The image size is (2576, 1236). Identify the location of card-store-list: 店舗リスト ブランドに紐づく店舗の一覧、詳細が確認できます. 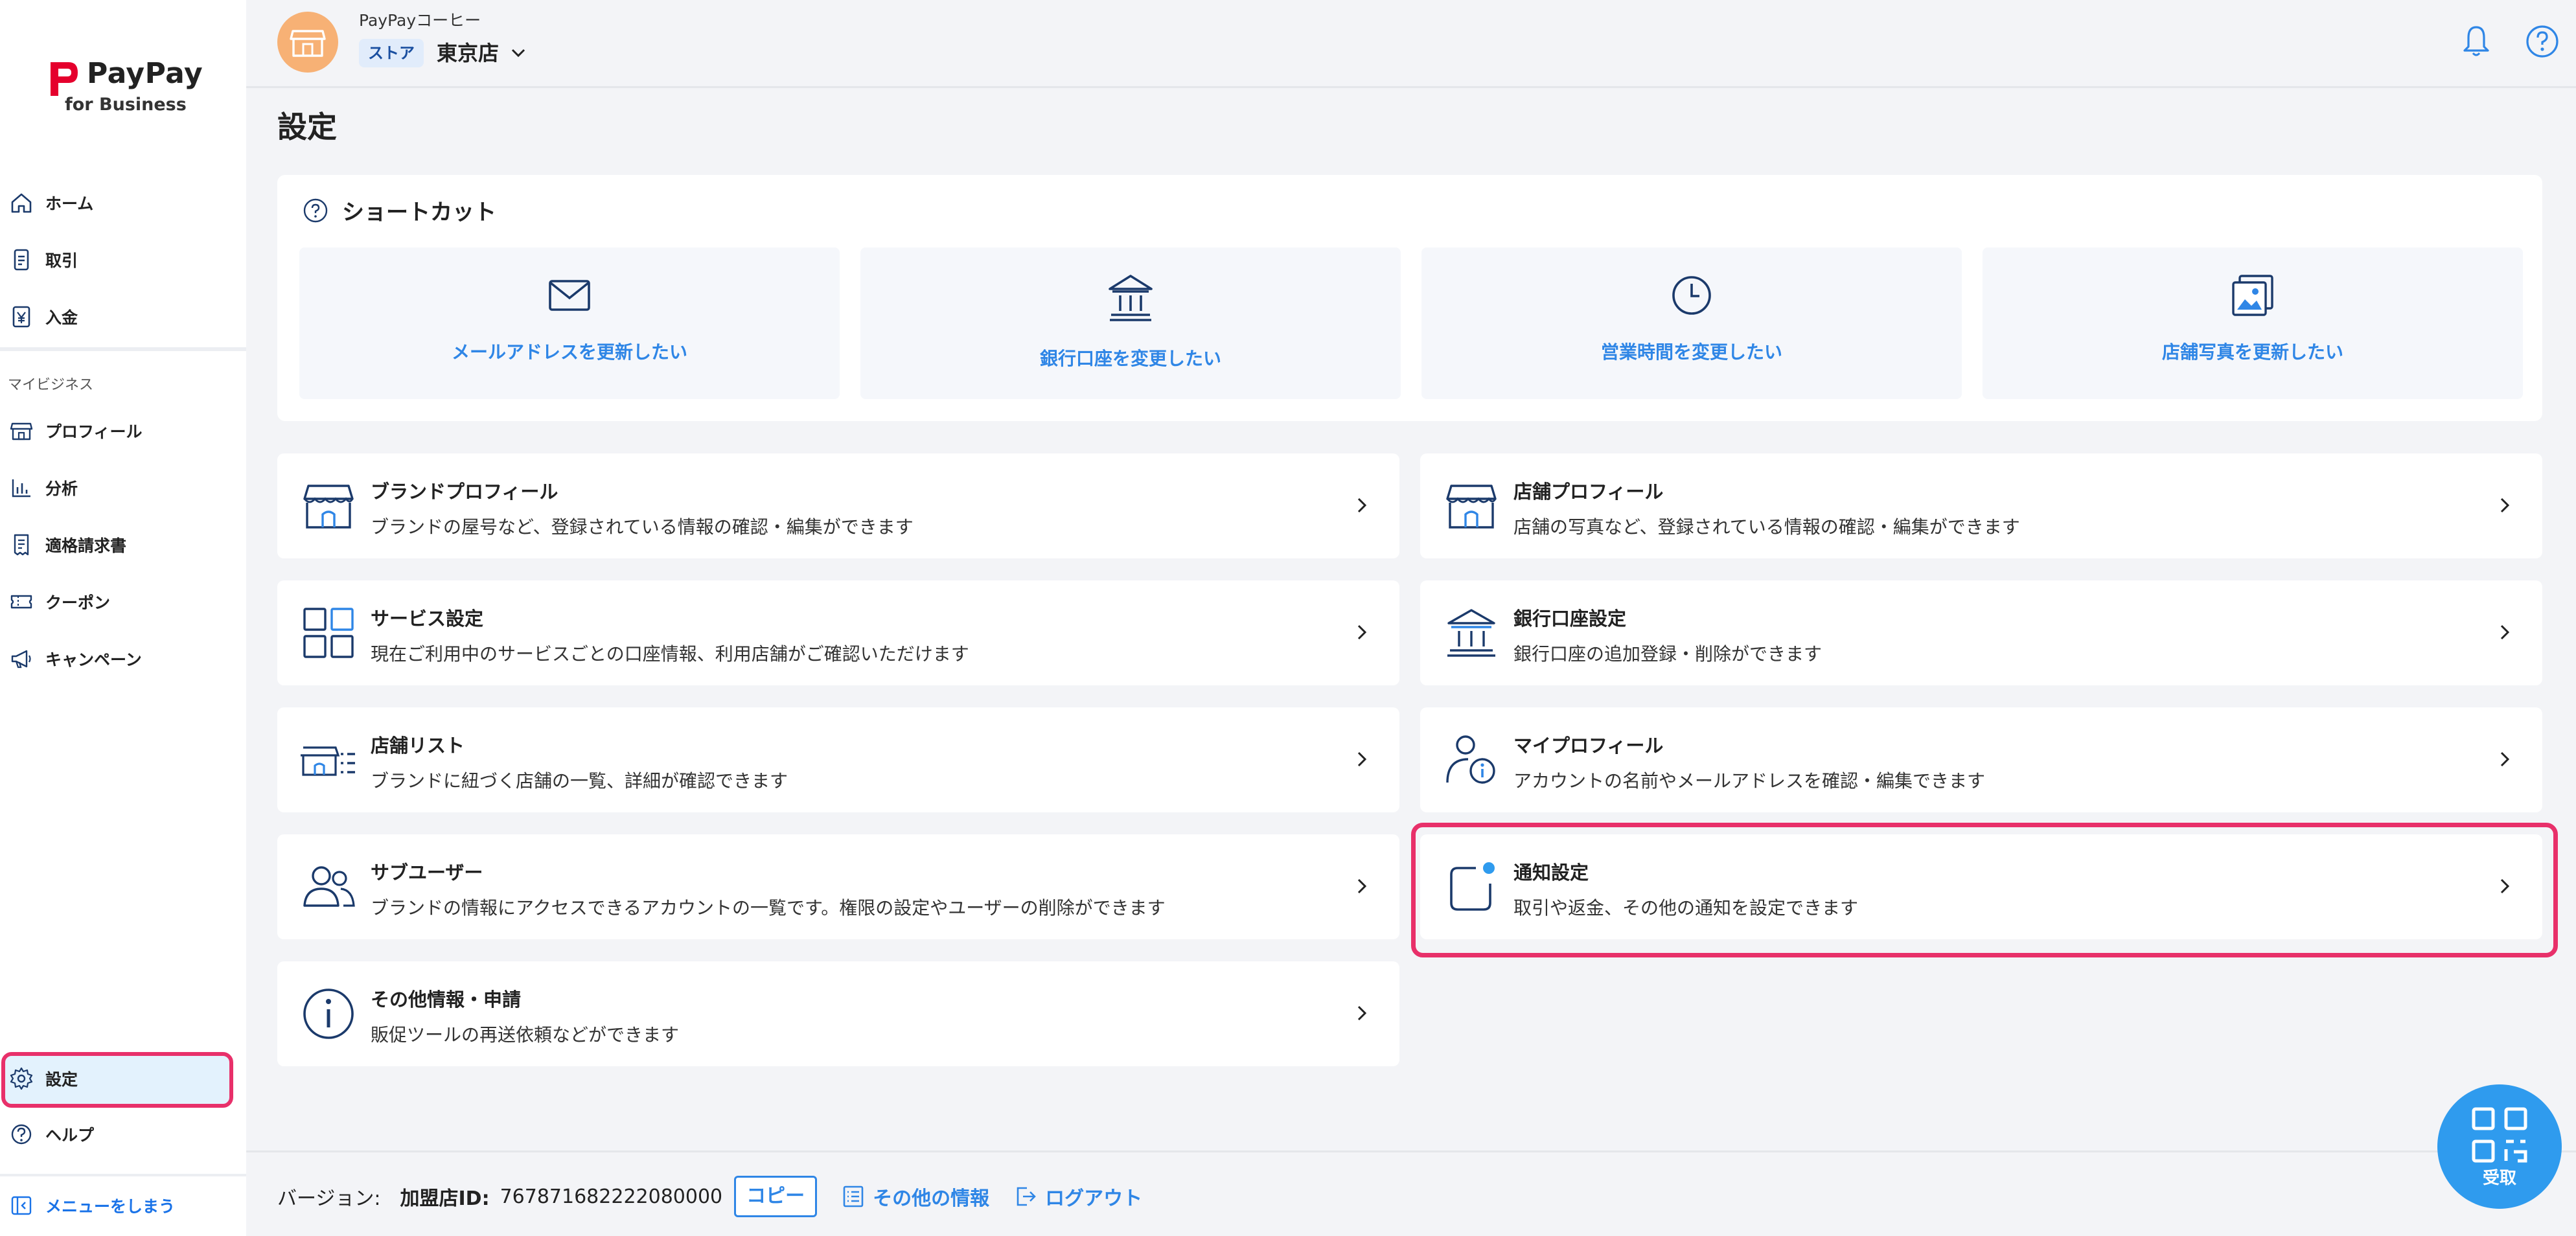
(838, 759).